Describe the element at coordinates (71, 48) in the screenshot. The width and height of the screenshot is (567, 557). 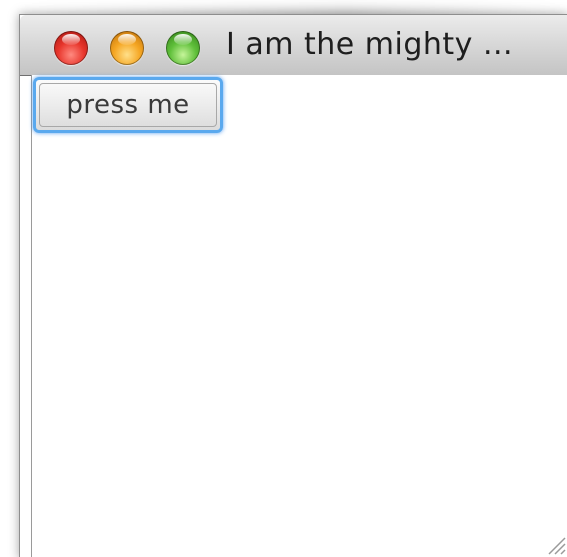
I see `close-window-button` at that location.